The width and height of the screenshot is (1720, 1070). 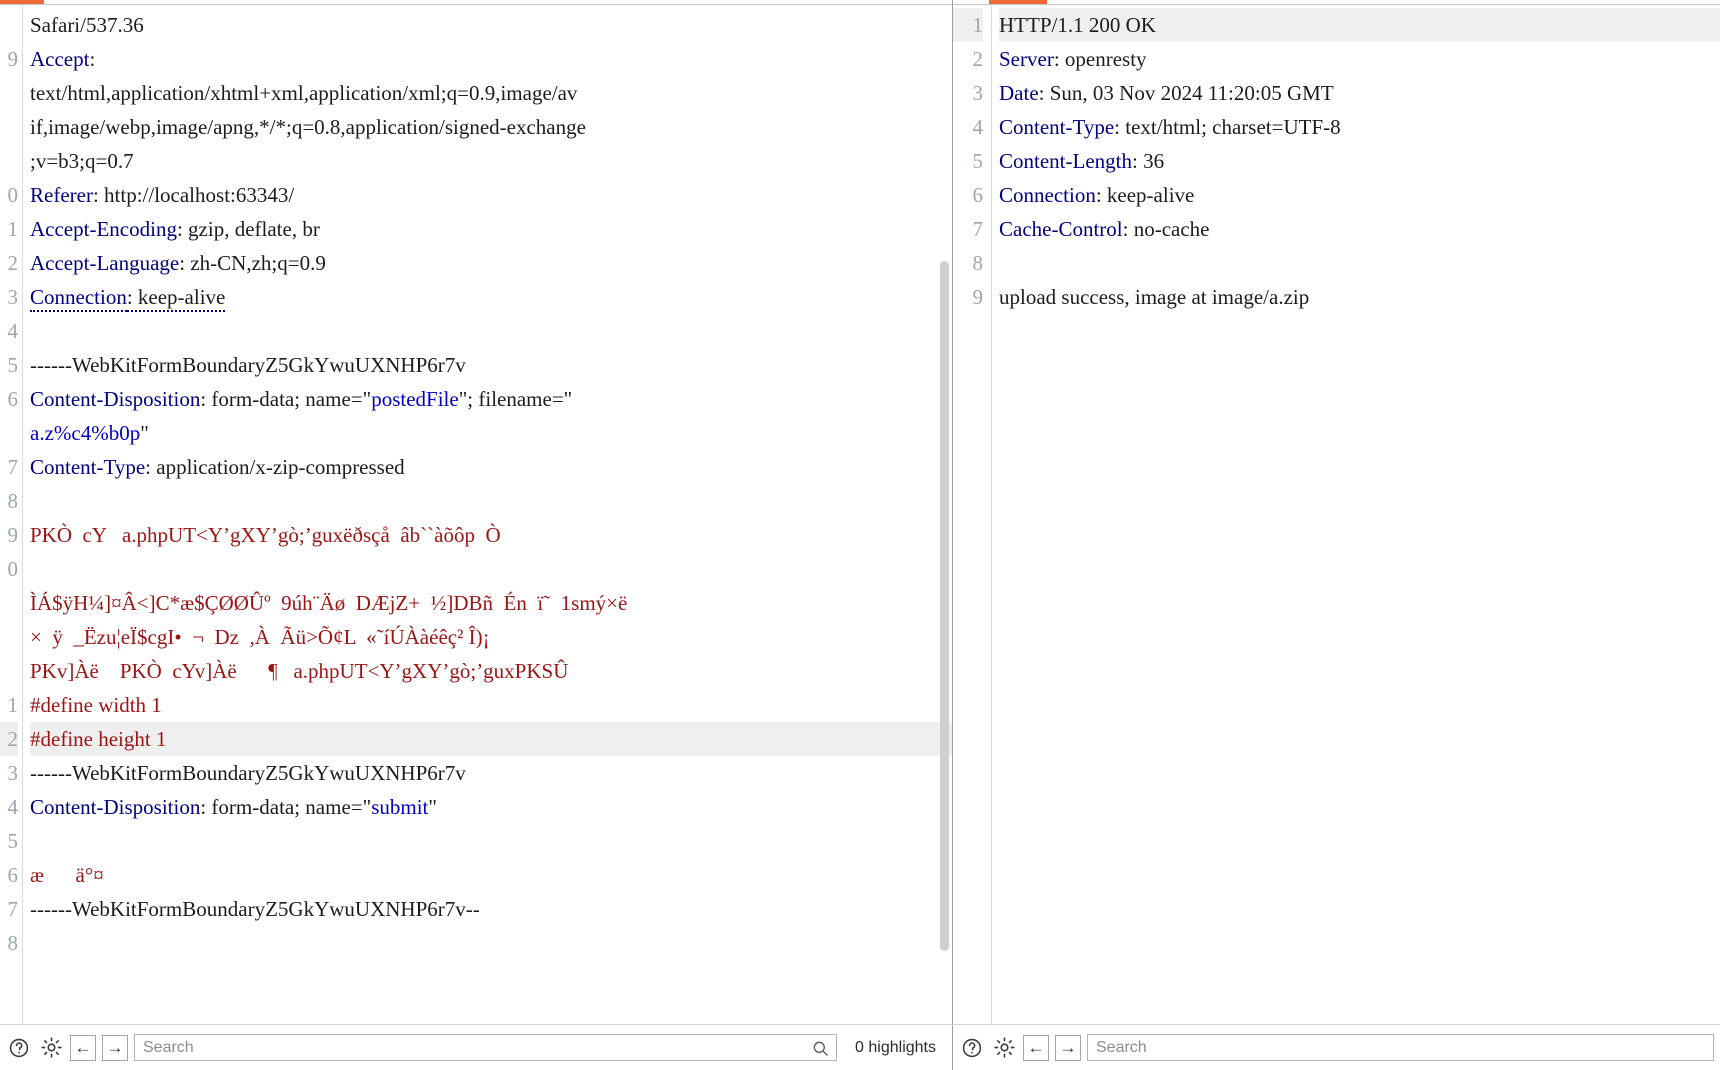 I want to click on request-vertical-scrollbar, so click(x=944, y=606).